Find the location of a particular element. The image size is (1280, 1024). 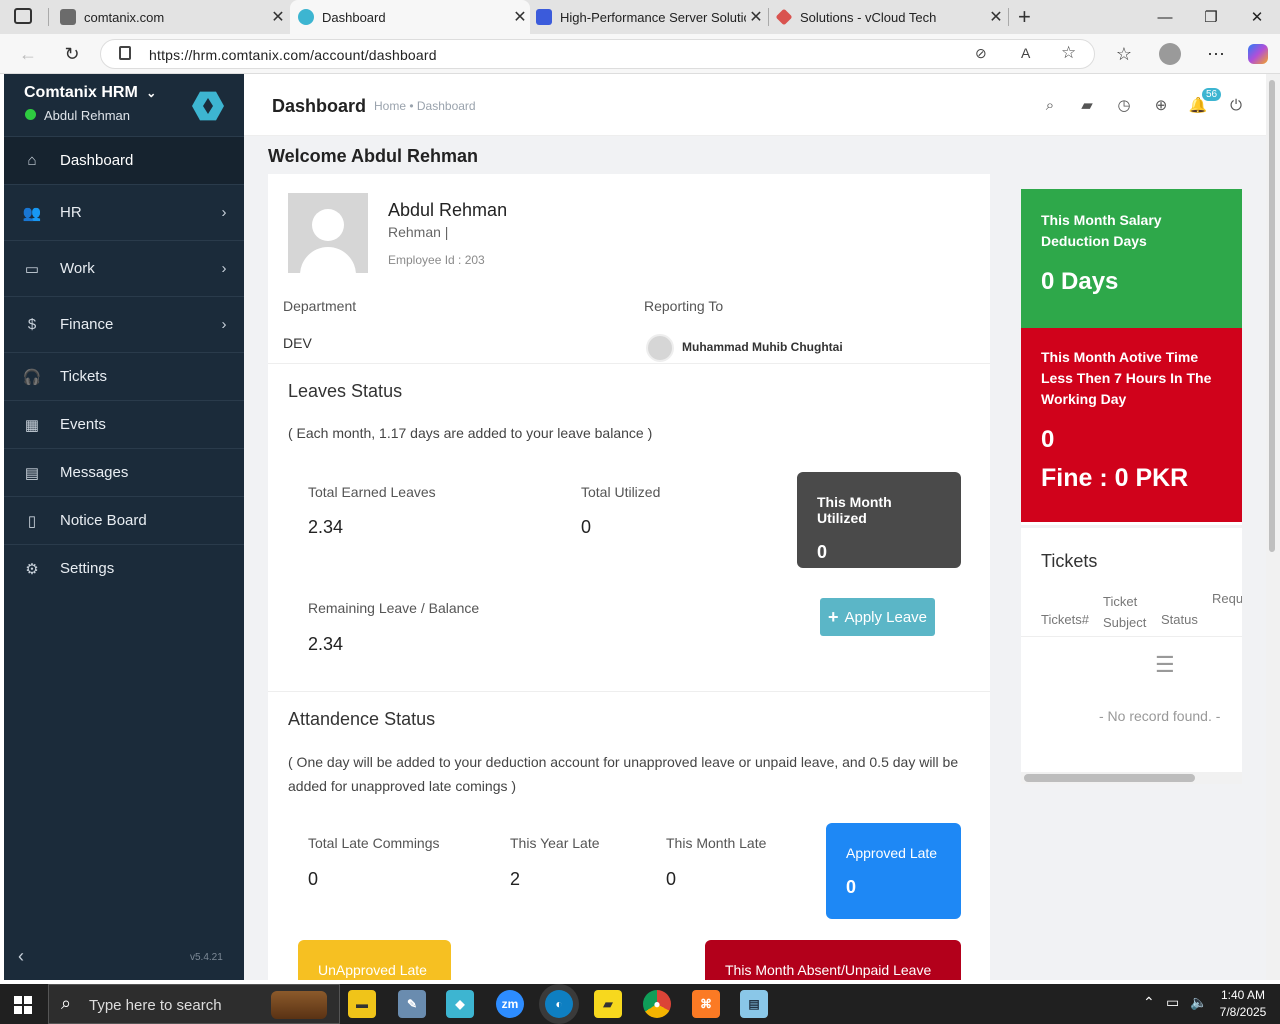

chrome-icon: ● is located at coordinates (657, 1004).